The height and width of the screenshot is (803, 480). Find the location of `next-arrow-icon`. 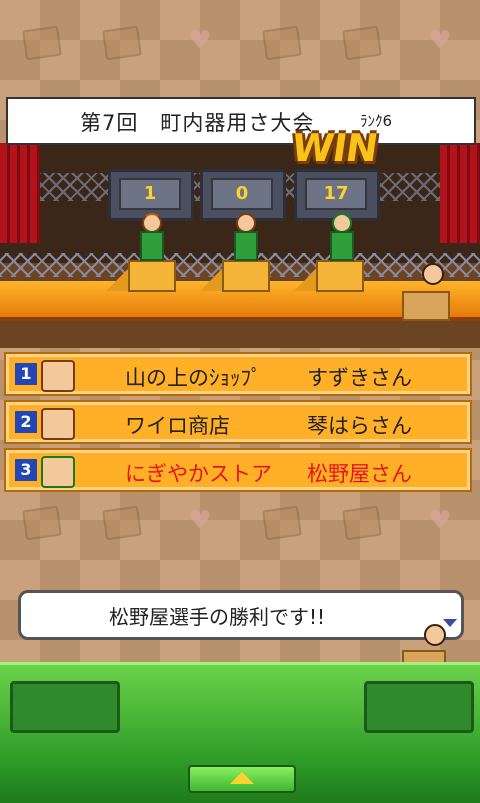

next-arrow-icon is located at coordinates (450, 623).